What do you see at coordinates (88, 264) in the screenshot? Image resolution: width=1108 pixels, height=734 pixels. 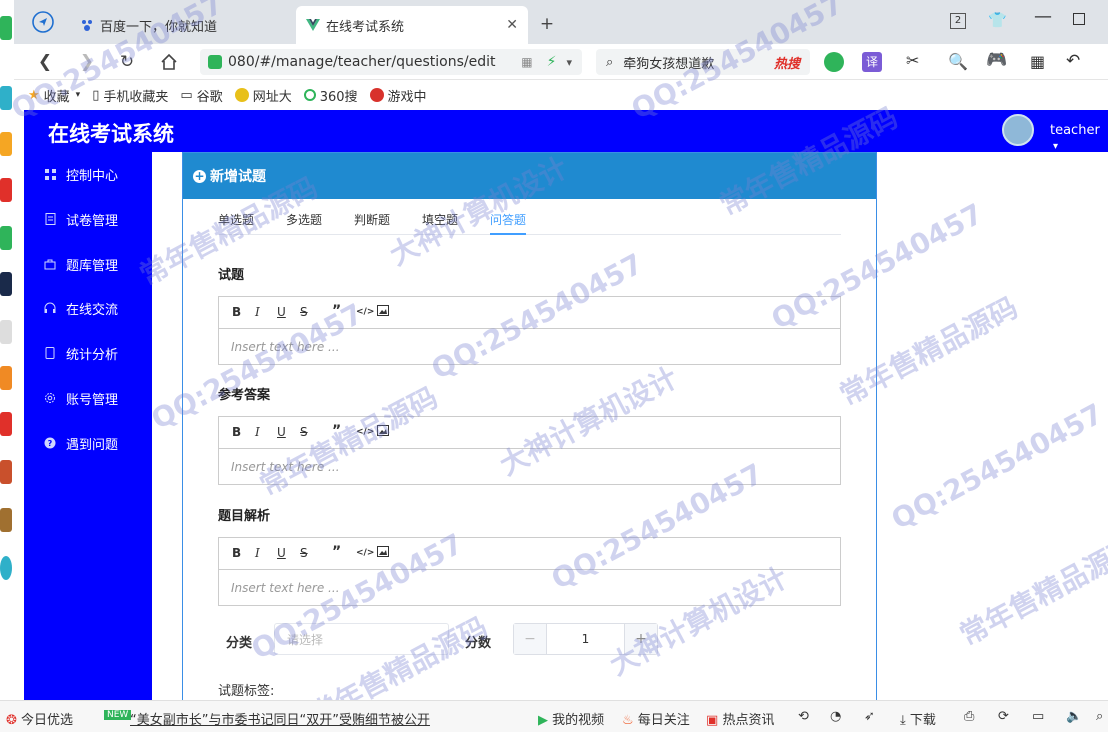 I see `sidebar-item-question-bank: 题库管理` at bounding box center [88, 264].